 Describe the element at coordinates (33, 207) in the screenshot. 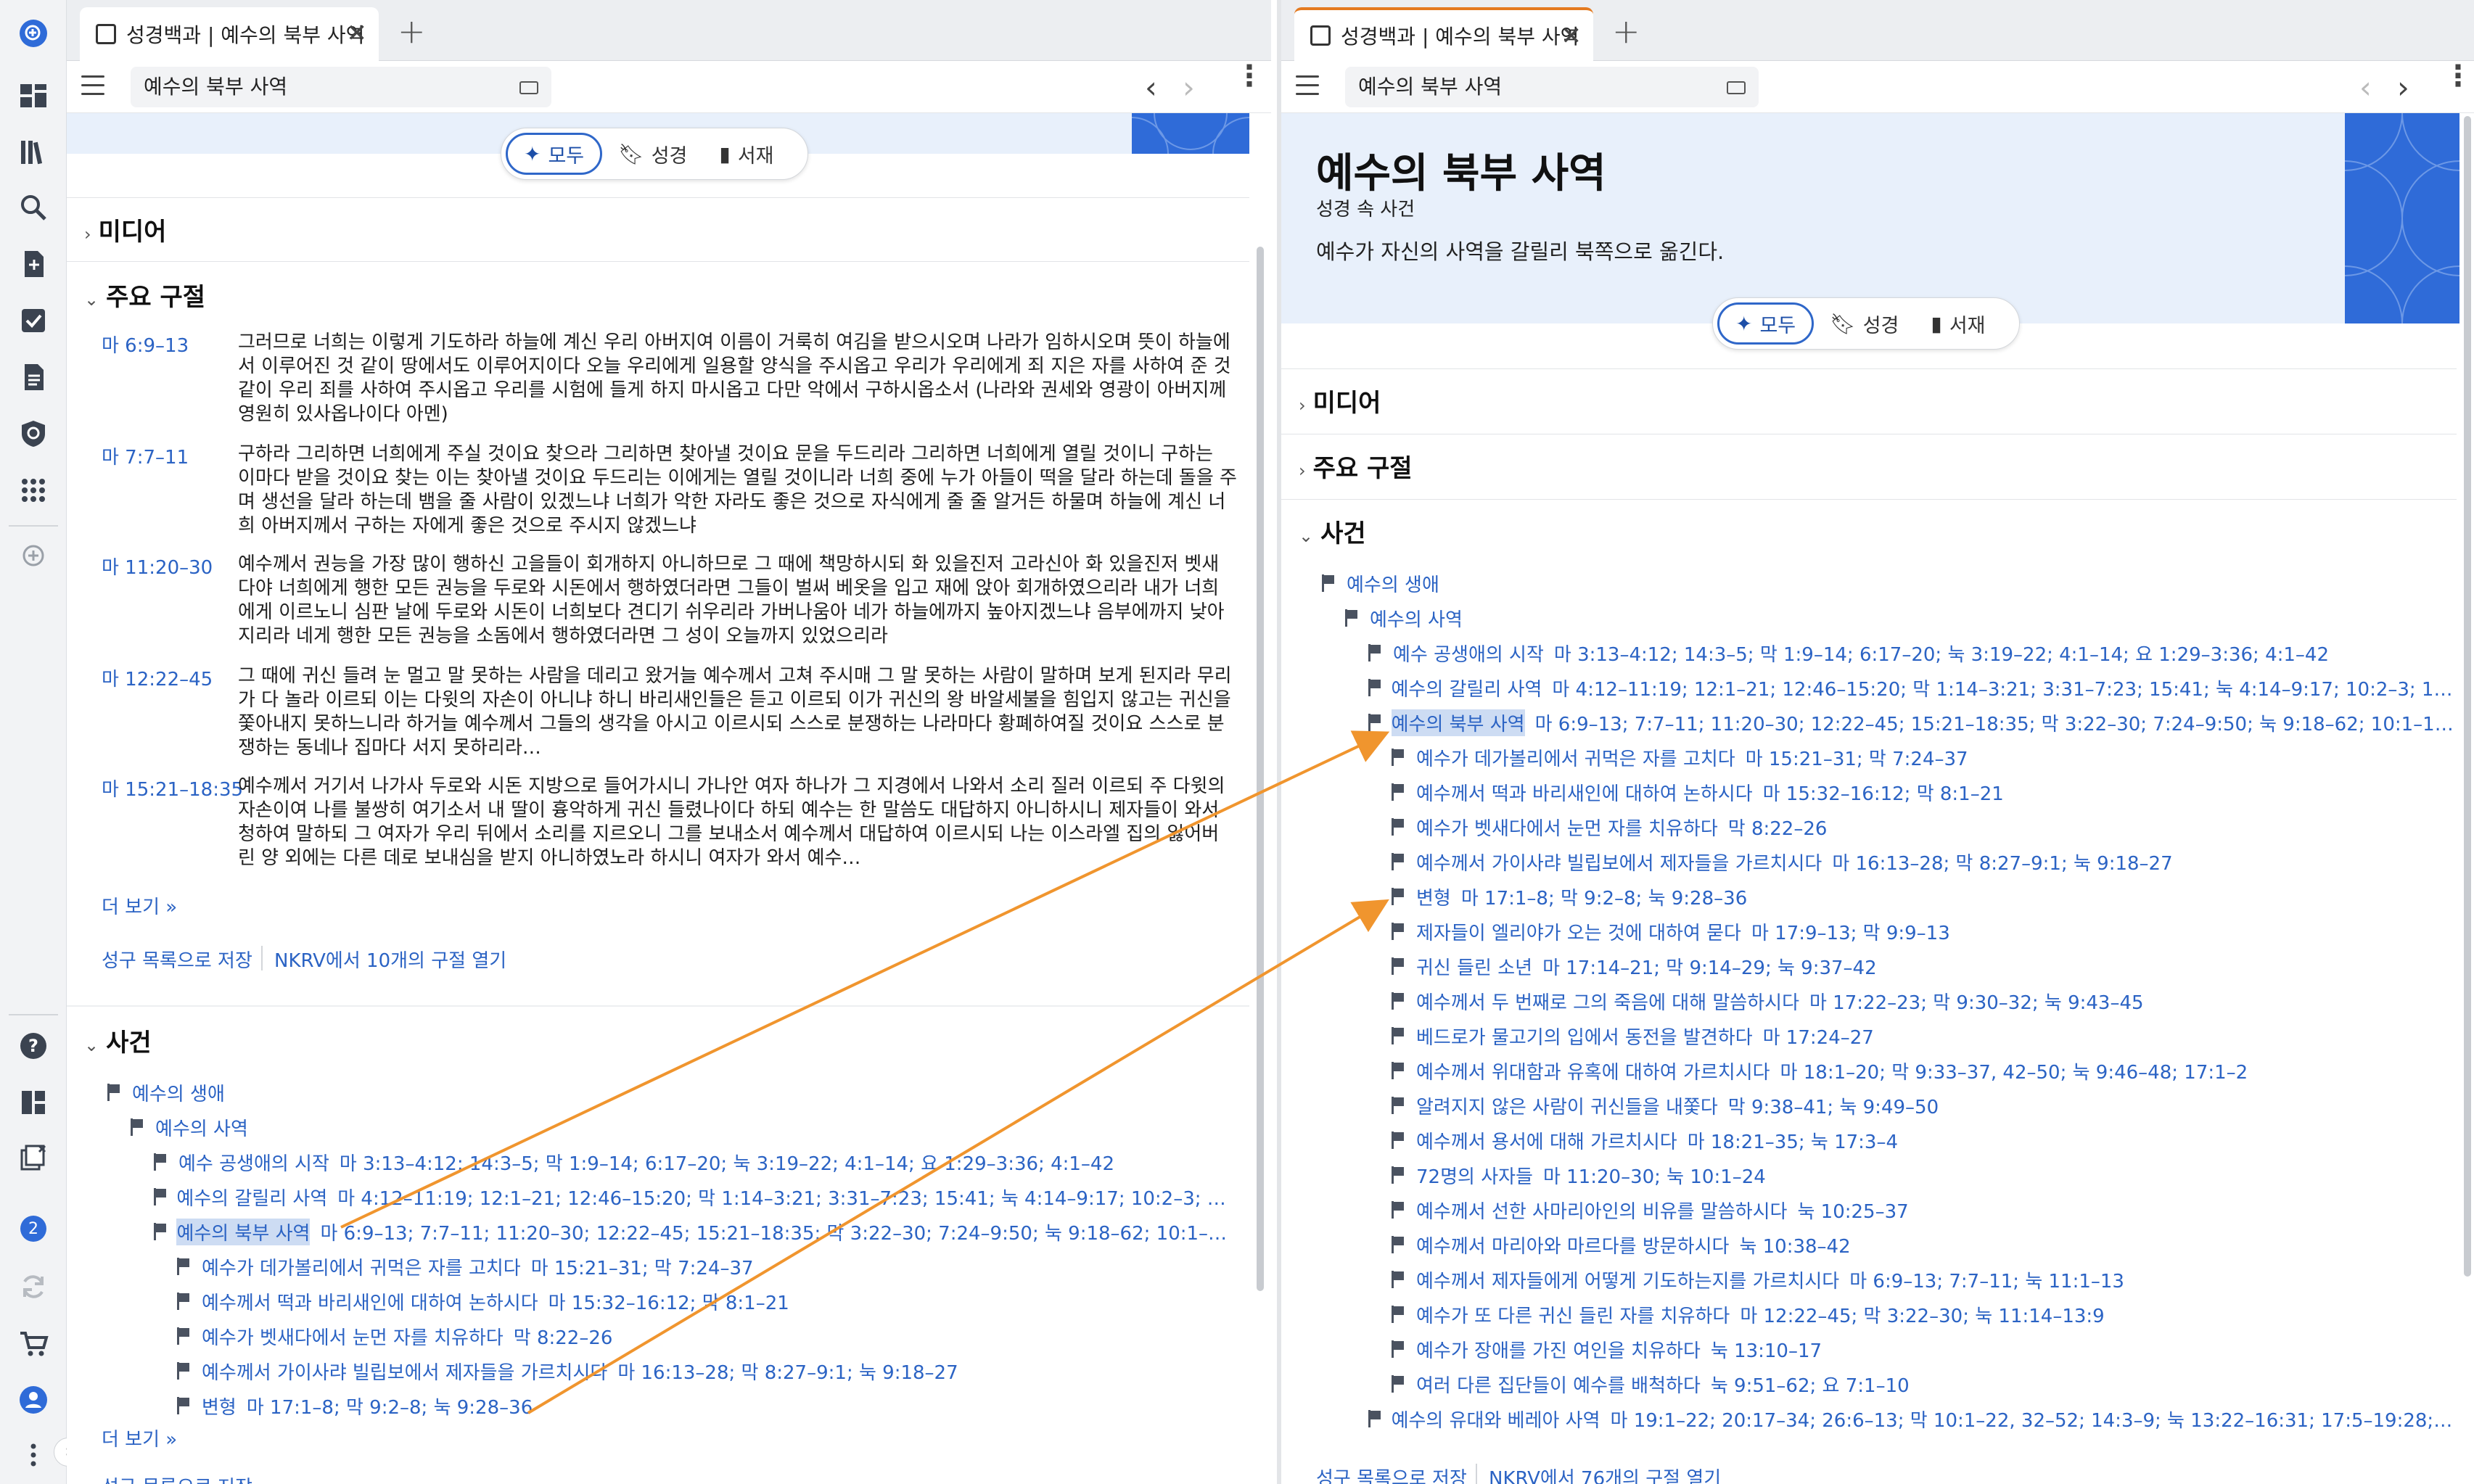

I see `search-icon` at that location.